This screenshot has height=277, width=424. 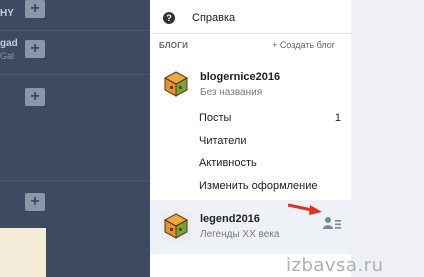 I want to click on sidebar-row-fragment-subtext: Gal, so click(x=7, y=56).